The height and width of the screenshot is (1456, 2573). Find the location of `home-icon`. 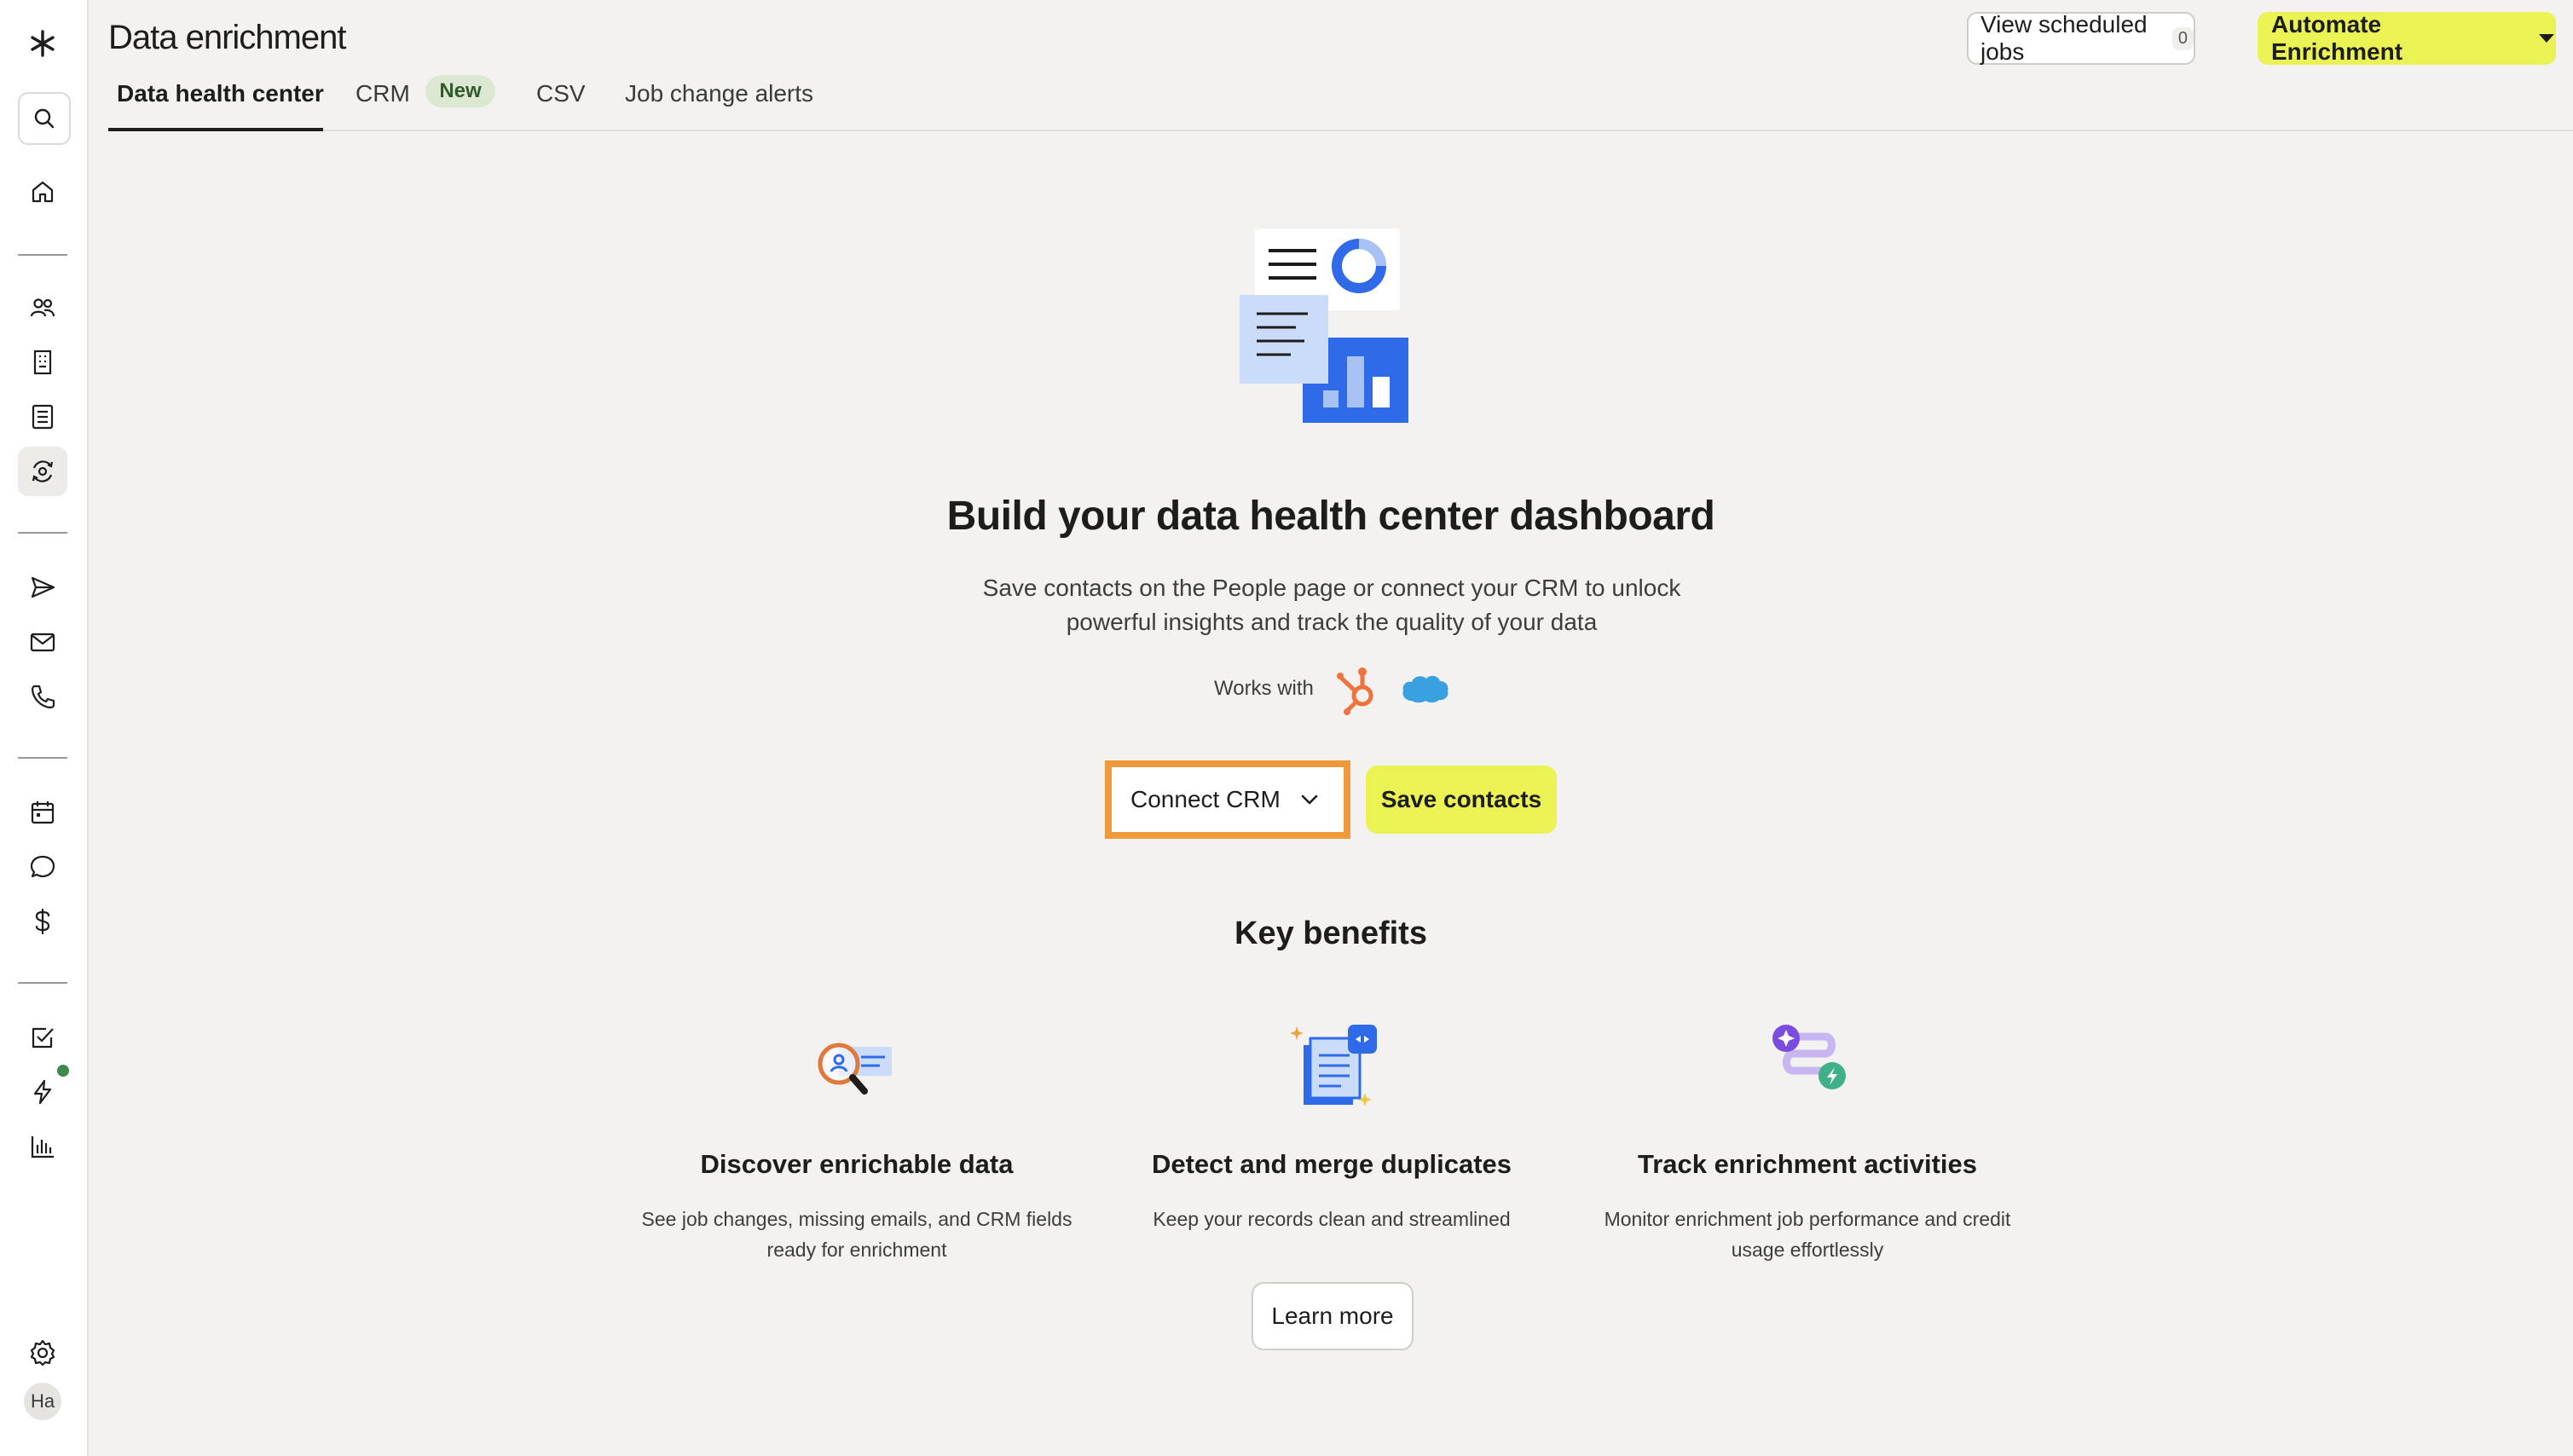

home-icon is located at coordinates (42, 192).